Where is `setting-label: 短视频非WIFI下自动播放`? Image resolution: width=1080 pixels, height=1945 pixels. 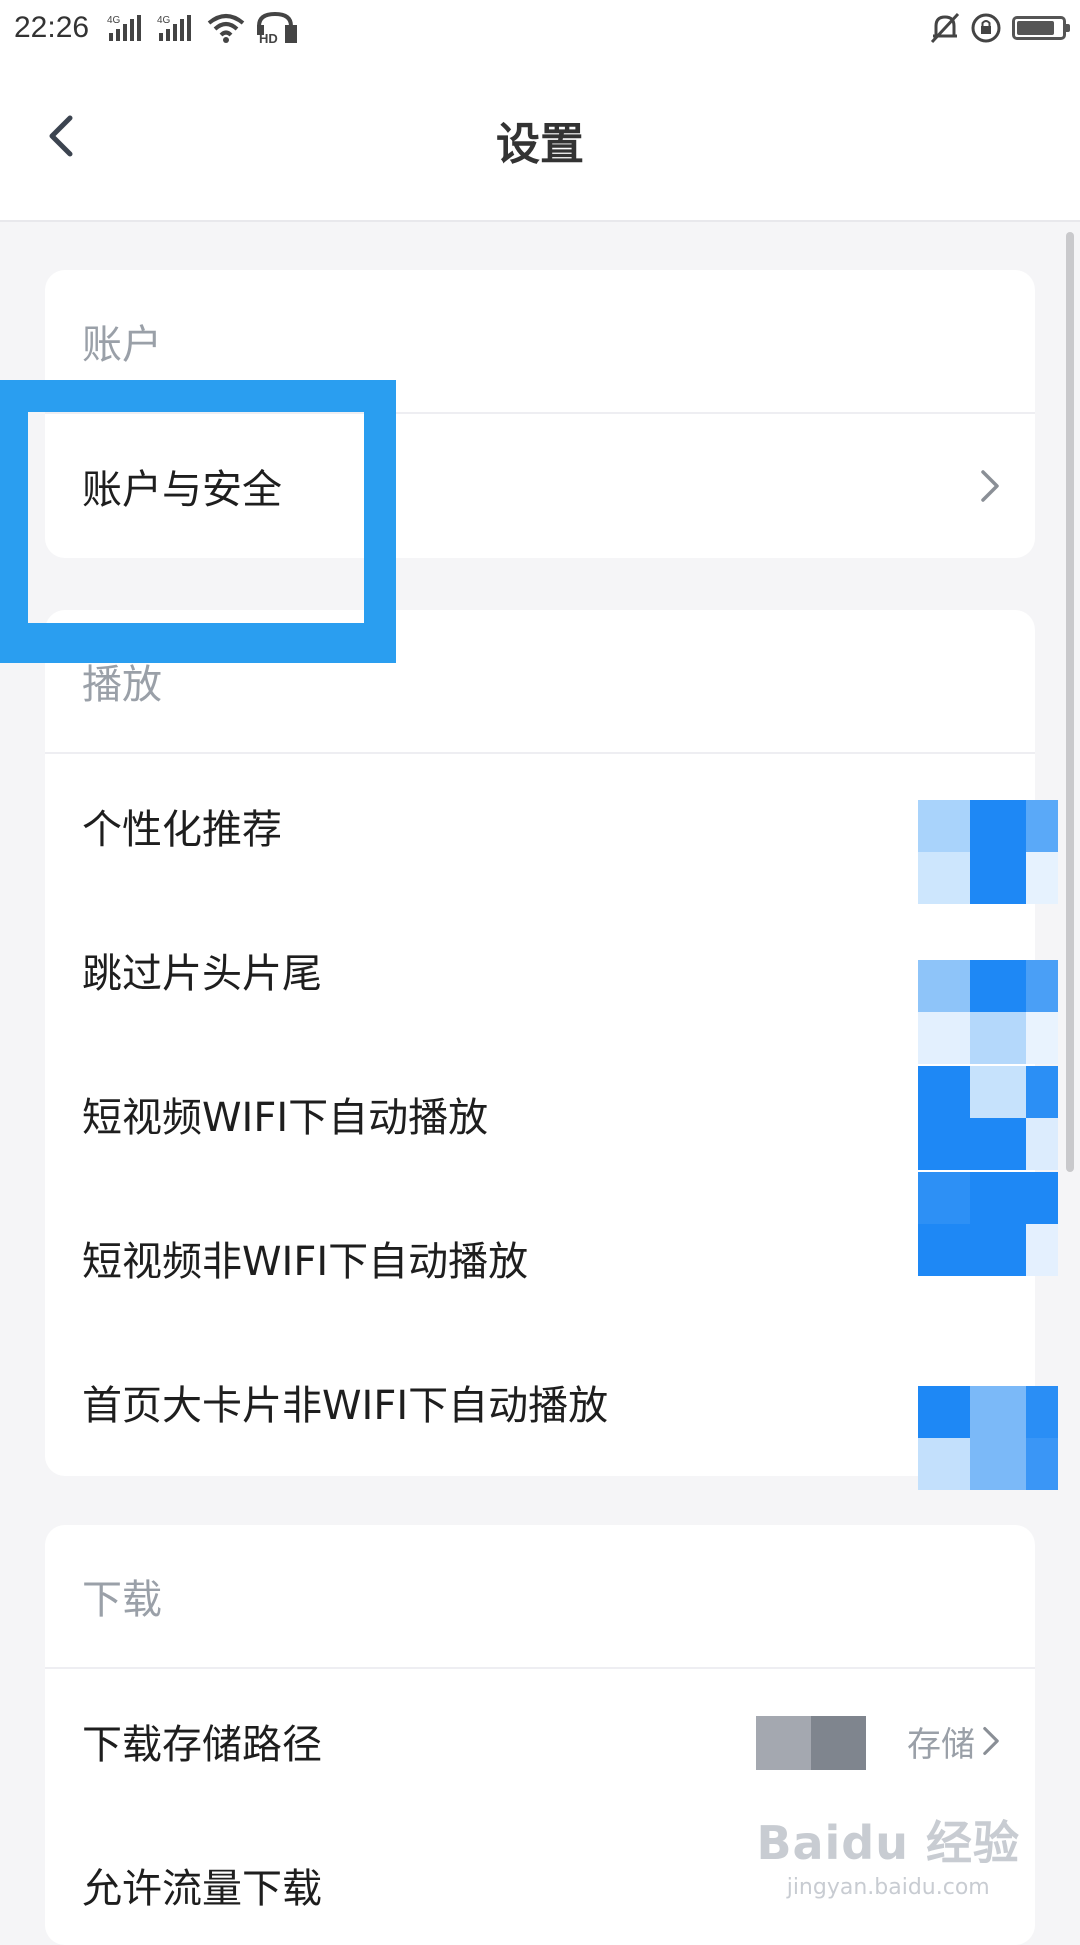 setting-label: 短视频非WIFI下自动播放 is located at coordinates (305, 1262).